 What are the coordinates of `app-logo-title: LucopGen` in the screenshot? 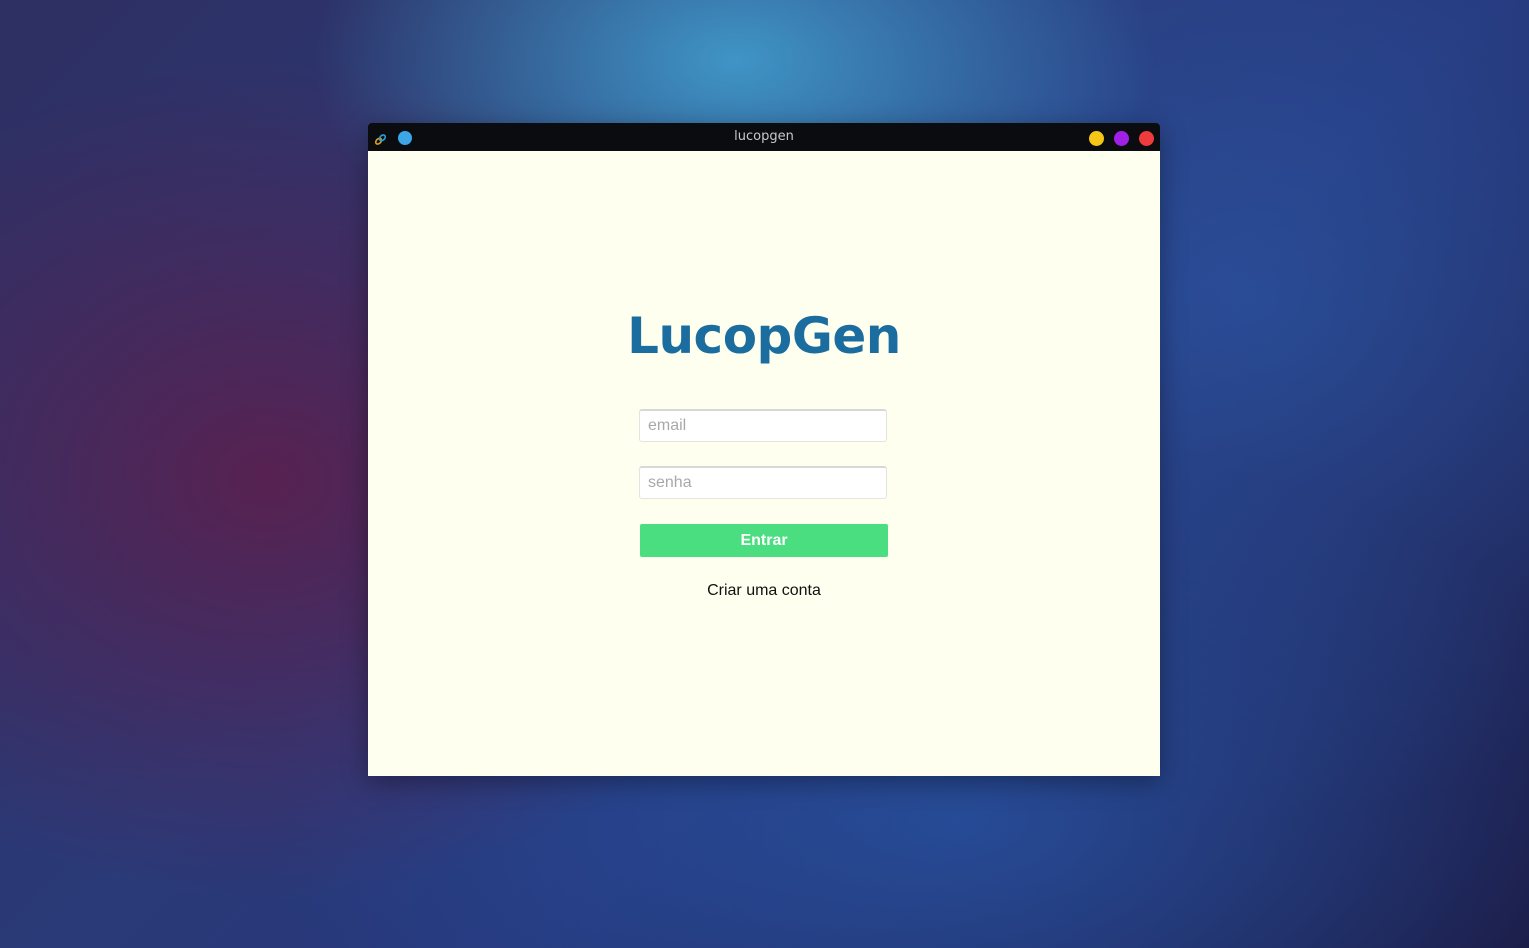 It's located at (764, 336).